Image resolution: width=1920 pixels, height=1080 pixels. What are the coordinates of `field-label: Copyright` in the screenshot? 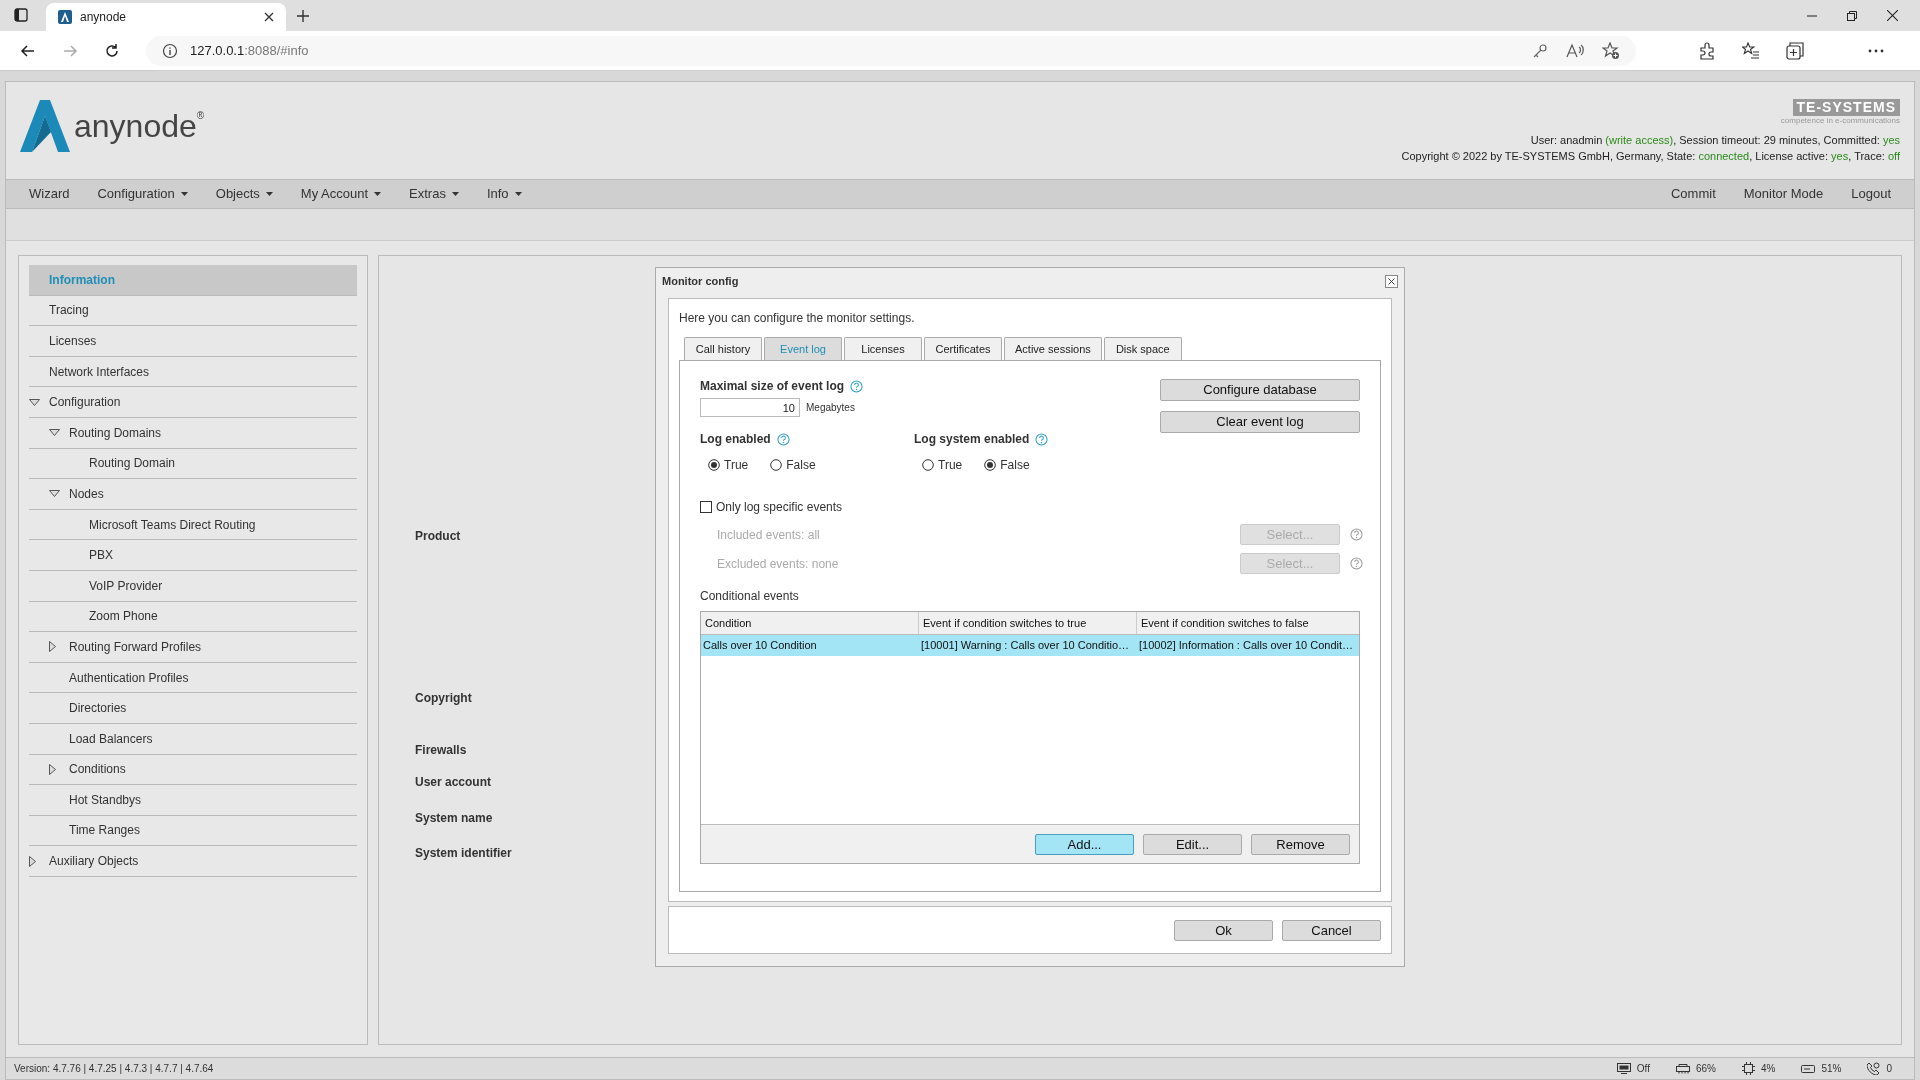 It's located at (443, 697).